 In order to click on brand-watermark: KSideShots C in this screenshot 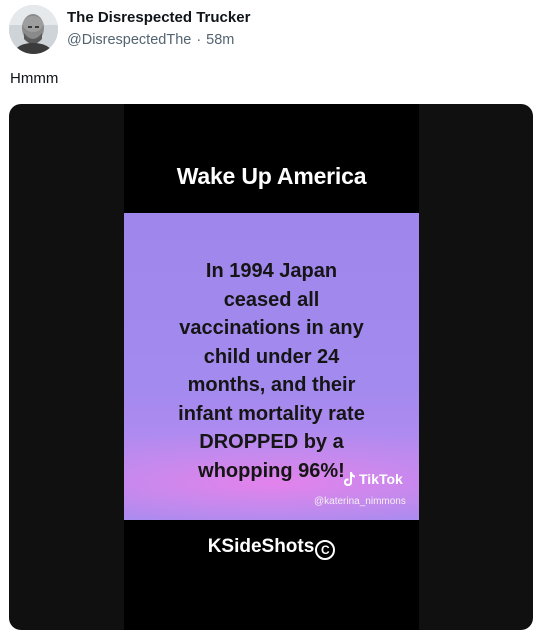, I will do `click(271, 548)`.